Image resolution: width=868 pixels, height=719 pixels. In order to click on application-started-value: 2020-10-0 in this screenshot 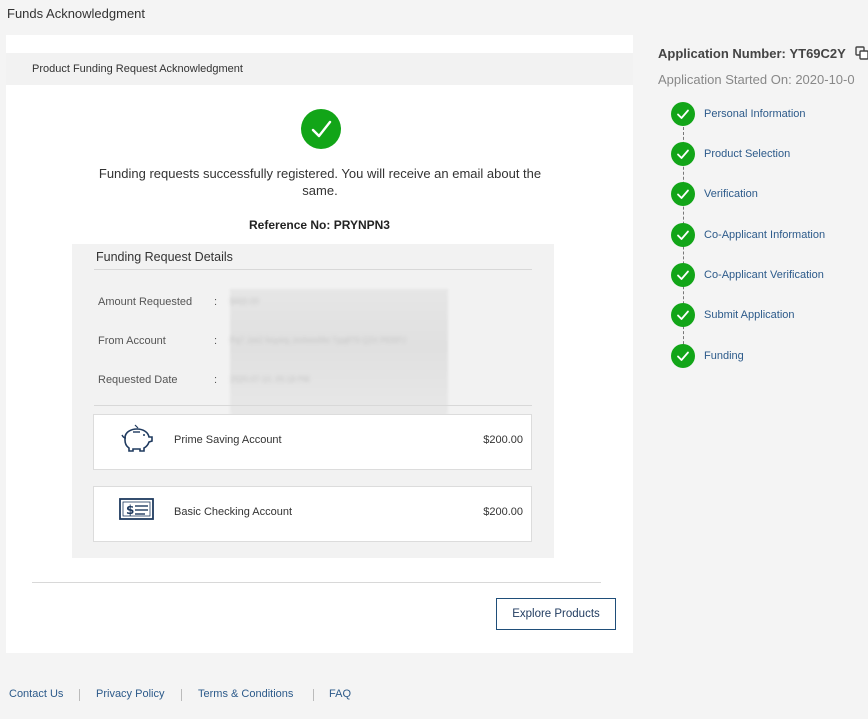, I will do `click(825, 79)`.